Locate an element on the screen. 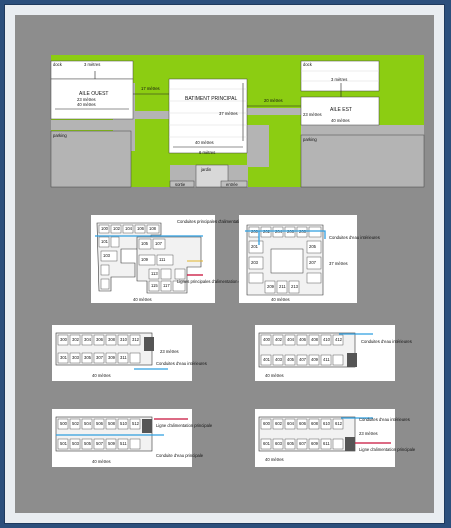 The width and height of the screenshot is (451, 528). room-number: 105 is located at coordinates (145, 243).